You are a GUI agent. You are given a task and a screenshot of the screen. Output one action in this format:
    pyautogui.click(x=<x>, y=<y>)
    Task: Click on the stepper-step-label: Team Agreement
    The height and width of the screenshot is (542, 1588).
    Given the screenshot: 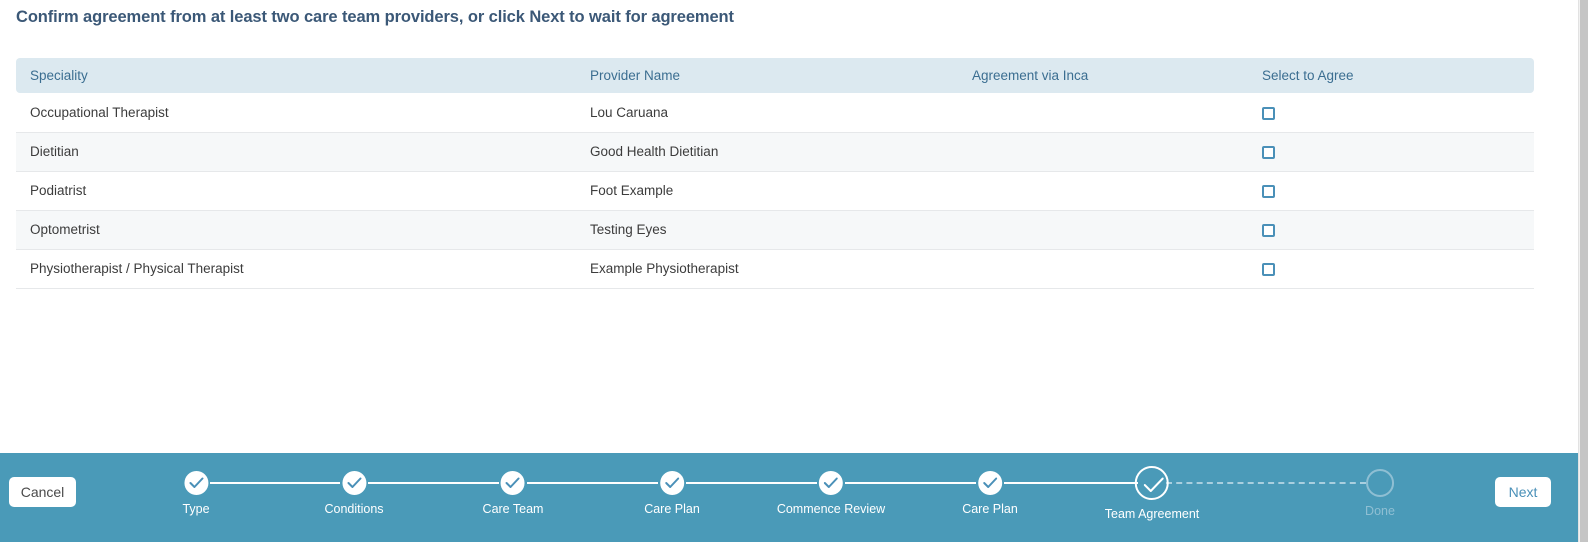 What is the action you would take?
    pyautogui.click(x=1152, y=514)
    